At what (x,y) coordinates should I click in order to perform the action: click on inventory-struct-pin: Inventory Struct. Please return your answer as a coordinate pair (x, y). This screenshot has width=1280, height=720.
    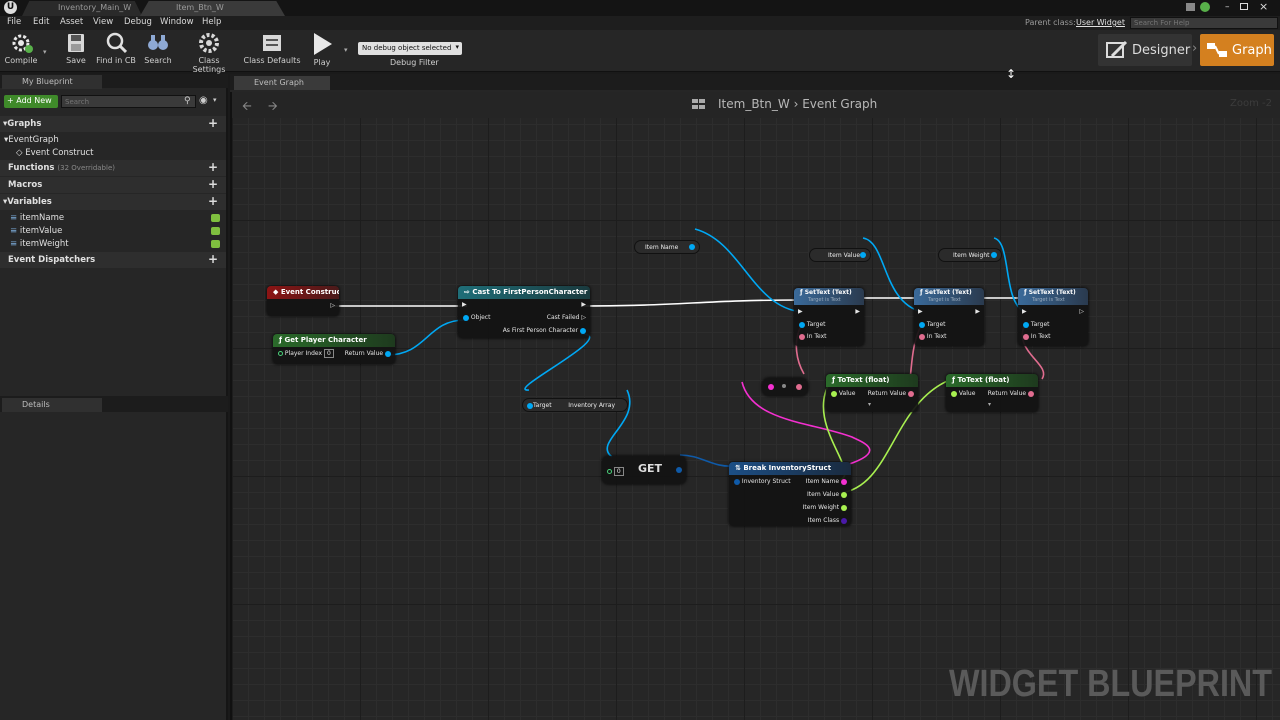
    Looking at the image, I should click on (762, 481).